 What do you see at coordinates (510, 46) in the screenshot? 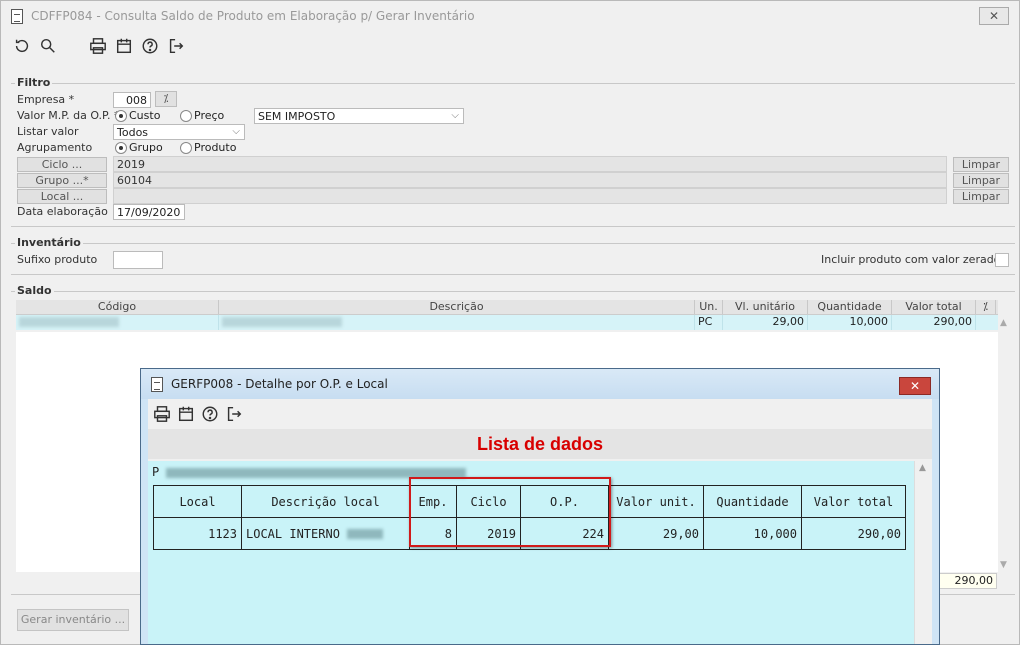
I see `toolbar` at bounding box center [510, 46].